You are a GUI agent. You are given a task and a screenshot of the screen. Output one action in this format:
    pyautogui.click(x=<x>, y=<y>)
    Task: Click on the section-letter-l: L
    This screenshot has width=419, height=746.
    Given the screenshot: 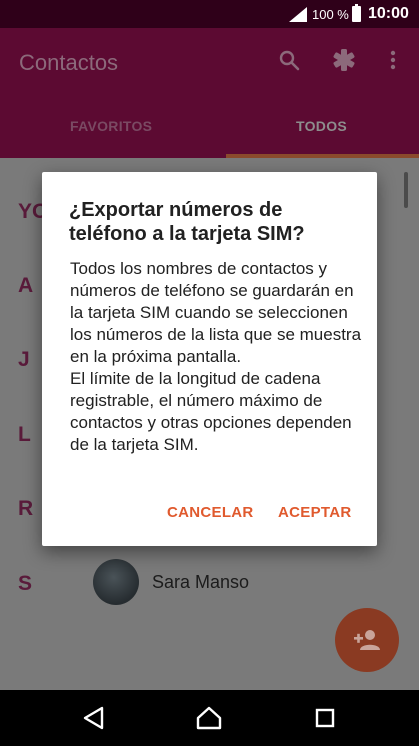 What is the action you would take?
    pyautogui.click(x=24, y=434)
    